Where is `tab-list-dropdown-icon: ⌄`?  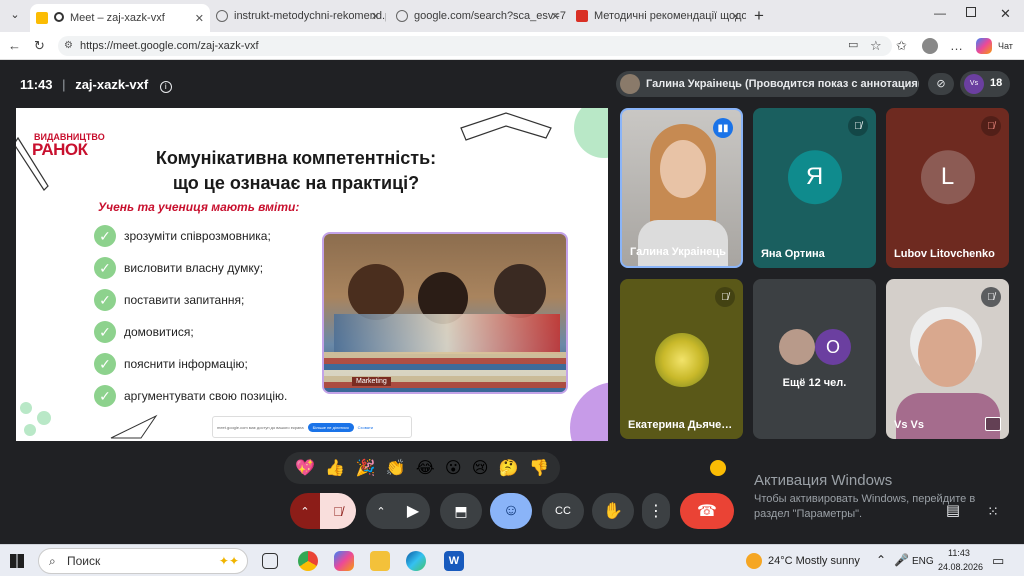
tab-list-dropdown-icon: ⌄ is located at coordinates (15, 16).